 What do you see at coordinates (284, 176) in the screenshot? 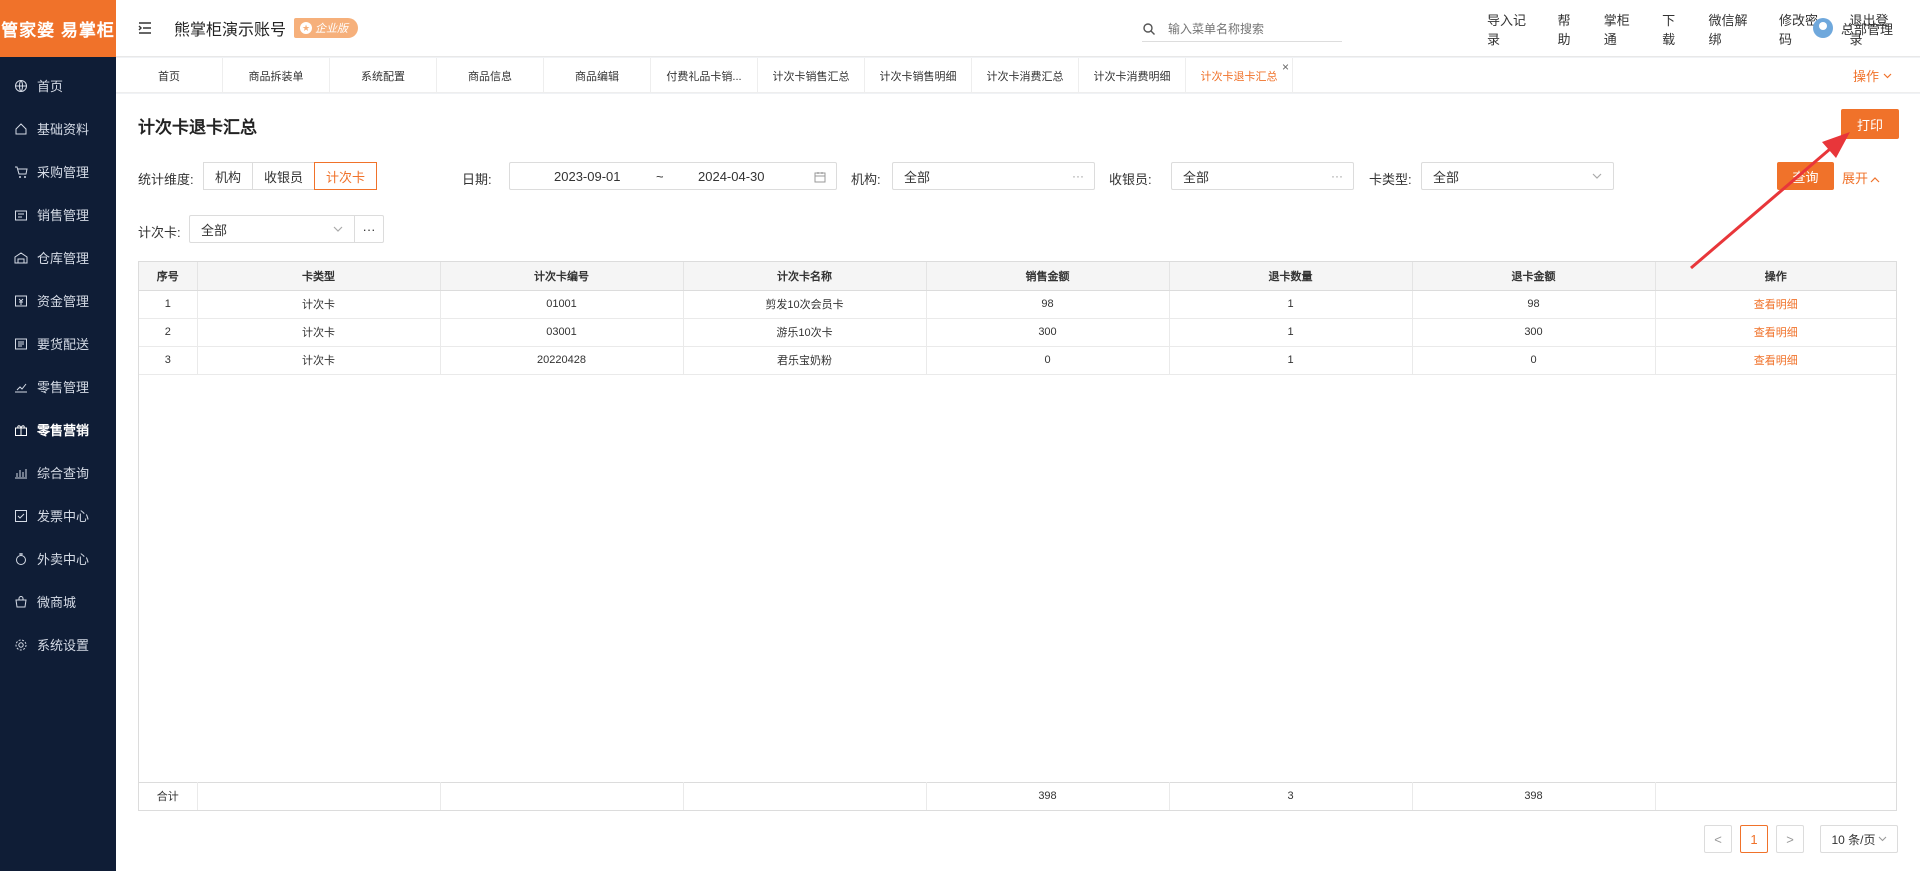
I see `dimension-option: 收银员` at bounding box center [284, 176].